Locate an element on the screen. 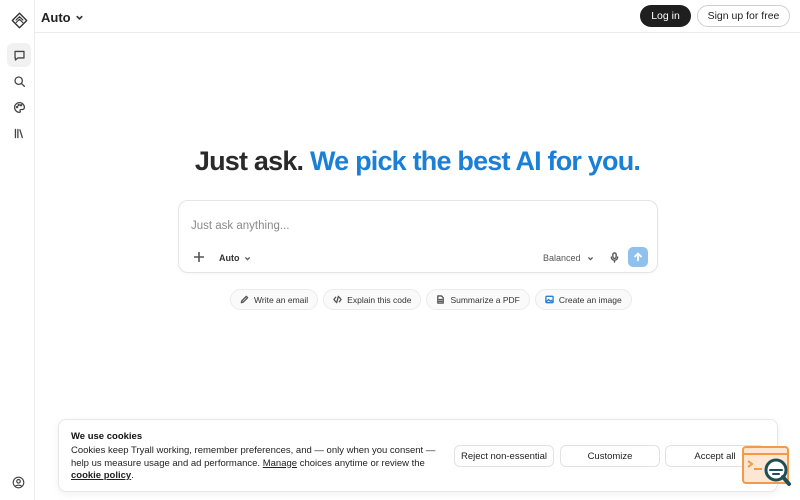  login-button: Log in is located at coordinates (665, 16).